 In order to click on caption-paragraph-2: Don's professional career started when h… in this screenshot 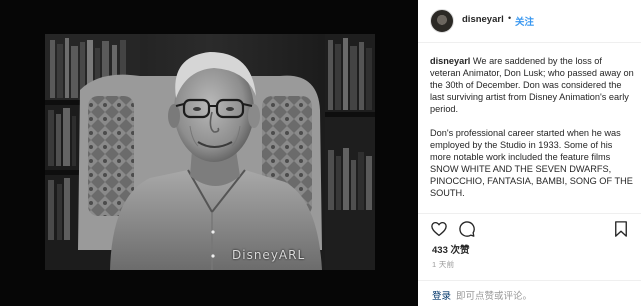, I will do `click(531, 163)`.